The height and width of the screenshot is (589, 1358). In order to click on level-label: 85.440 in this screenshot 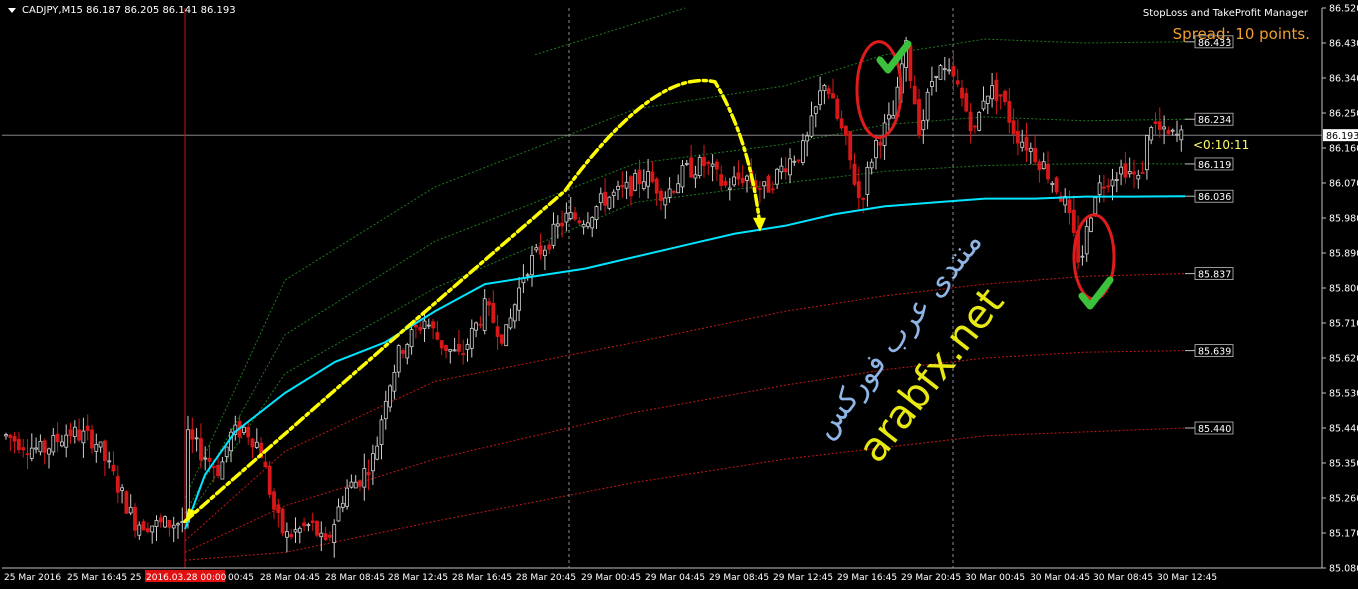, I will do `click(1214, 429)`.